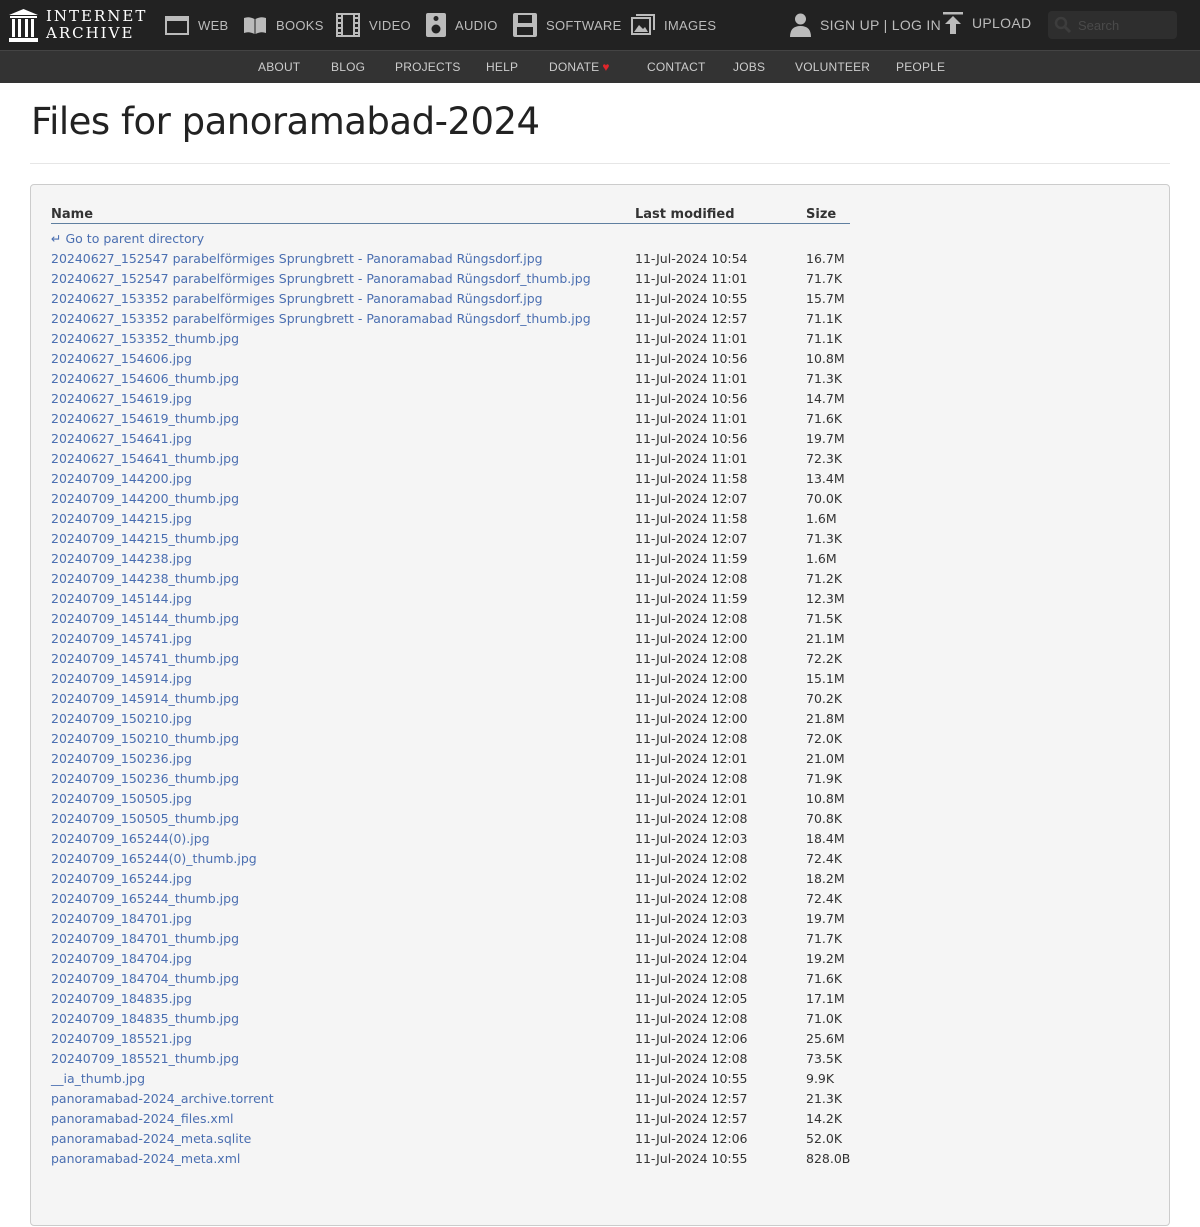  Describe the element at coordinates (145, 618) in the screenshot. I see `file-link: 20240709_145144_thumb.jpg` at that location.